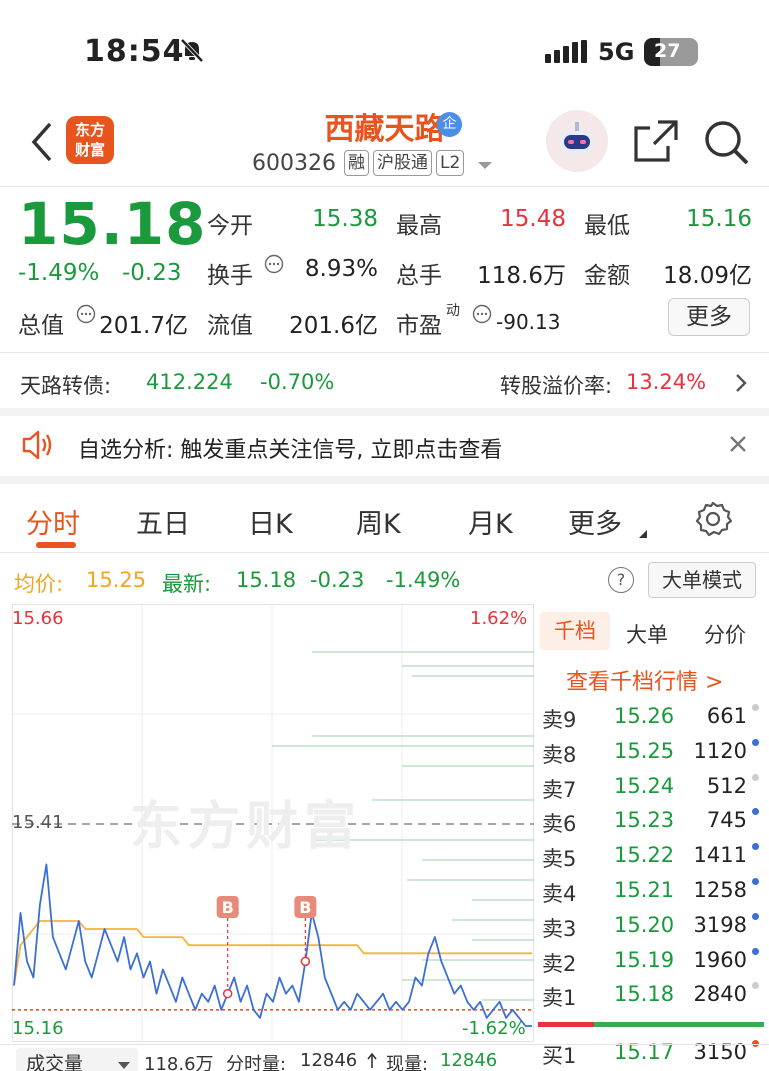  What do you see at coordinates (384, 186) in the screenshot?
I see `header-divider` at bounding box center [384, 186].